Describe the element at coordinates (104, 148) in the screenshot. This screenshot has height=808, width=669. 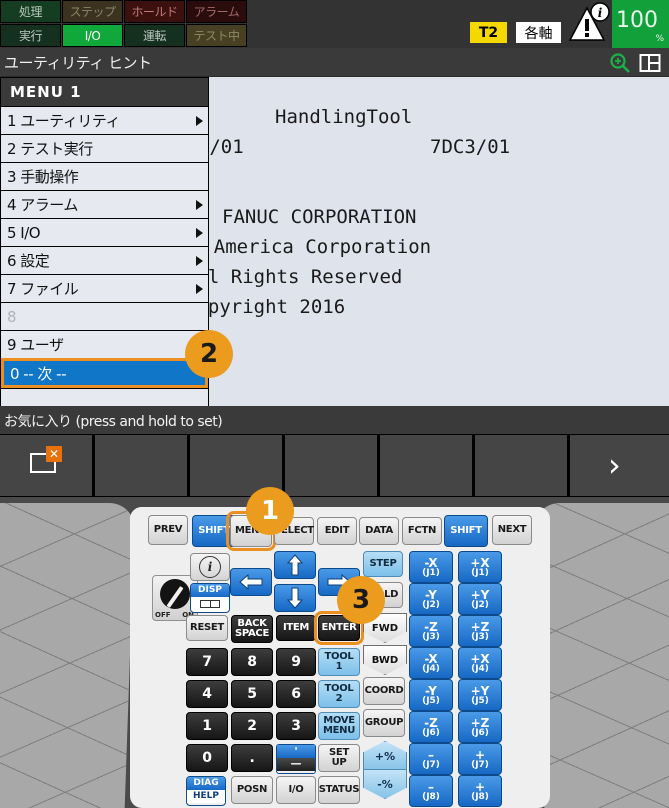
I see `menu-item-test-run: 2 テスト実行` at that location.